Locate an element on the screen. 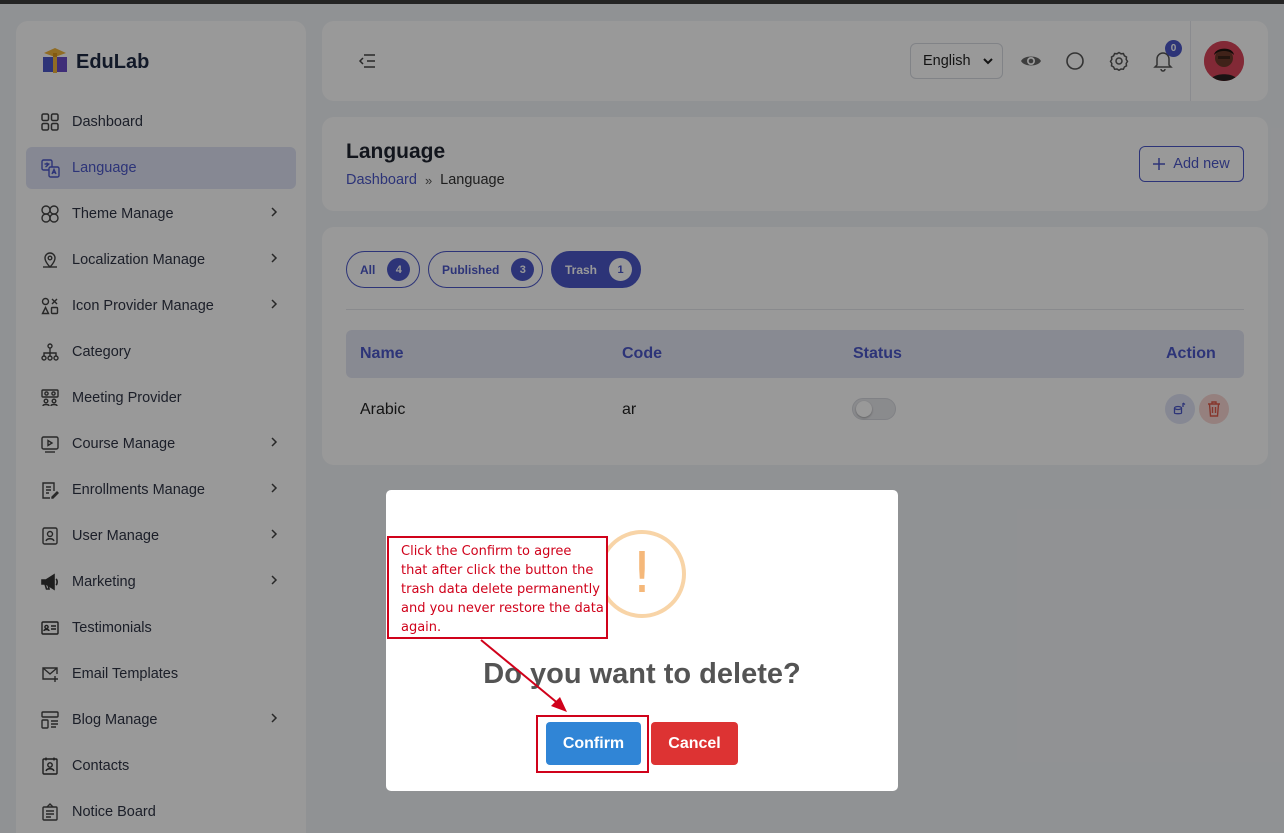 The height and width of the screenshot is (833, 1284). annotation-line: Click the Confirm to agree is located at coordinates (486, 551).